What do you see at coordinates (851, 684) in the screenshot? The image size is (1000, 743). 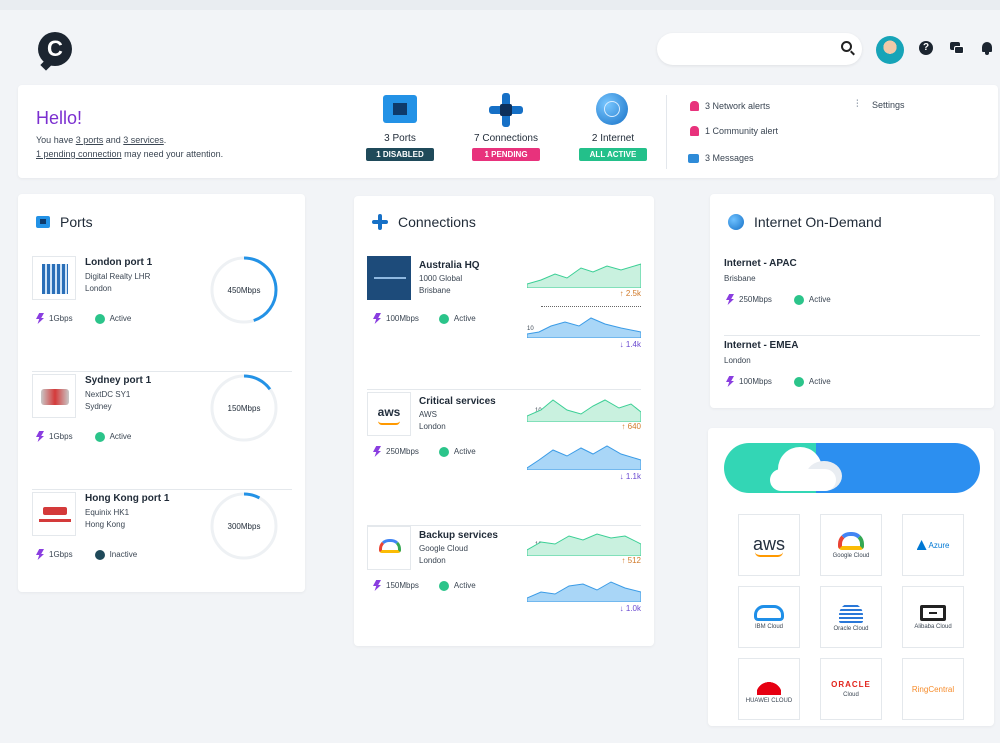 I see `oracle-icon: ORACLE` at bounding box center [851, 684].